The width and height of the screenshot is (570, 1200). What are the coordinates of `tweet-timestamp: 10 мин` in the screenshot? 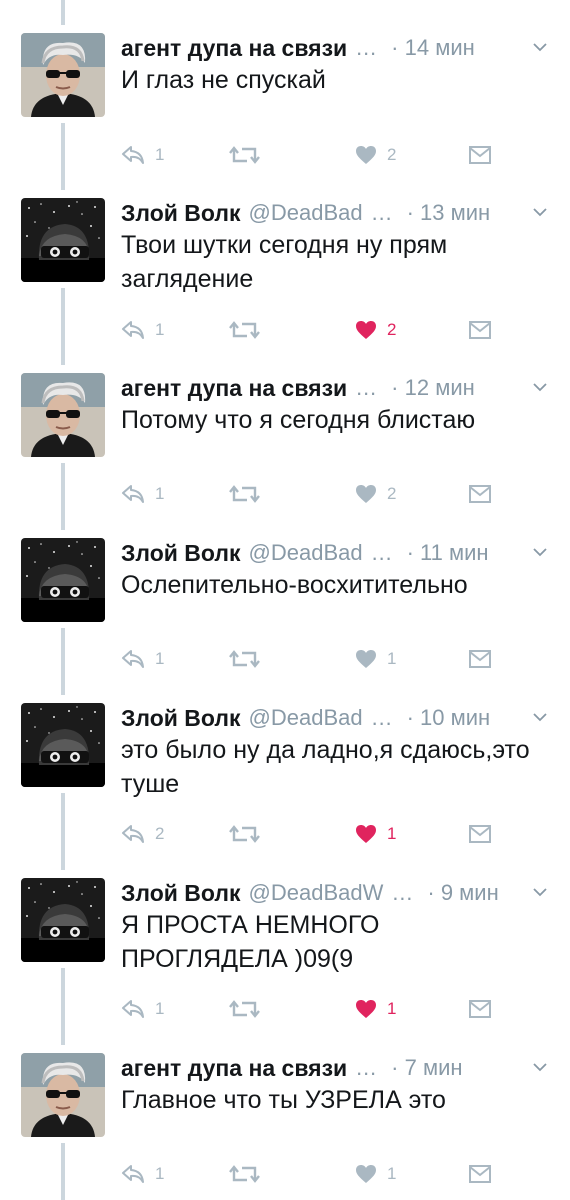 It's located at (448, 718).